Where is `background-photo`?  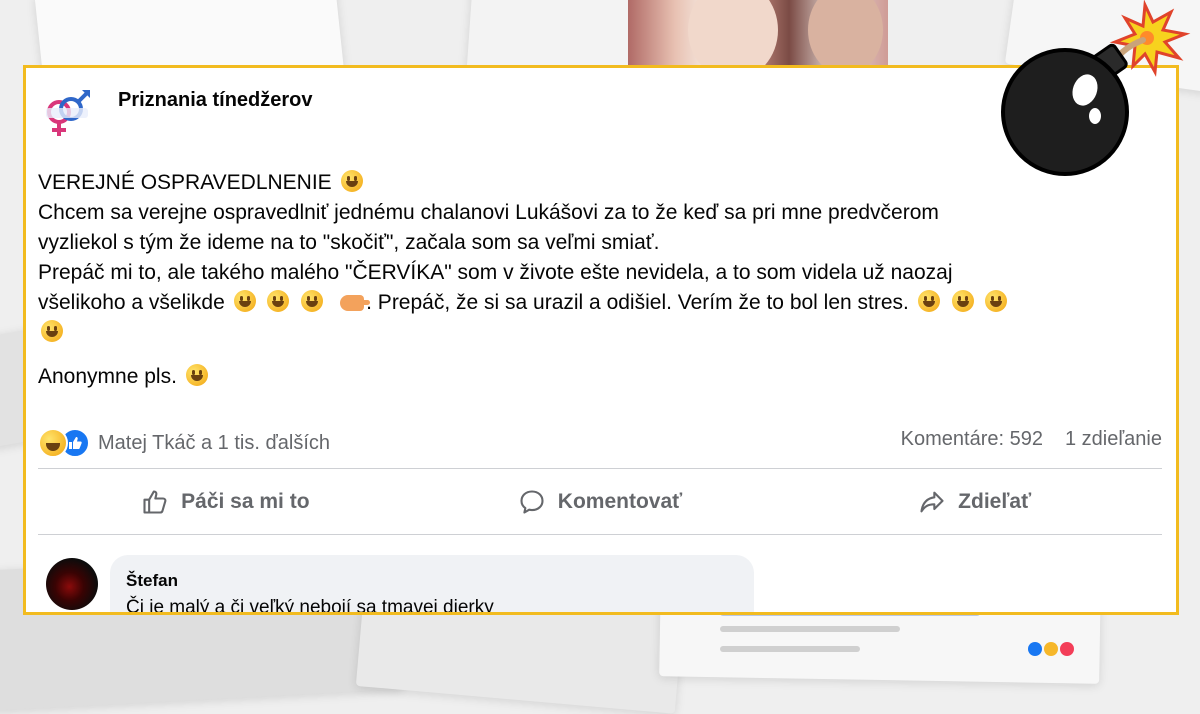
background-photo is located at coordinates (758, 33).